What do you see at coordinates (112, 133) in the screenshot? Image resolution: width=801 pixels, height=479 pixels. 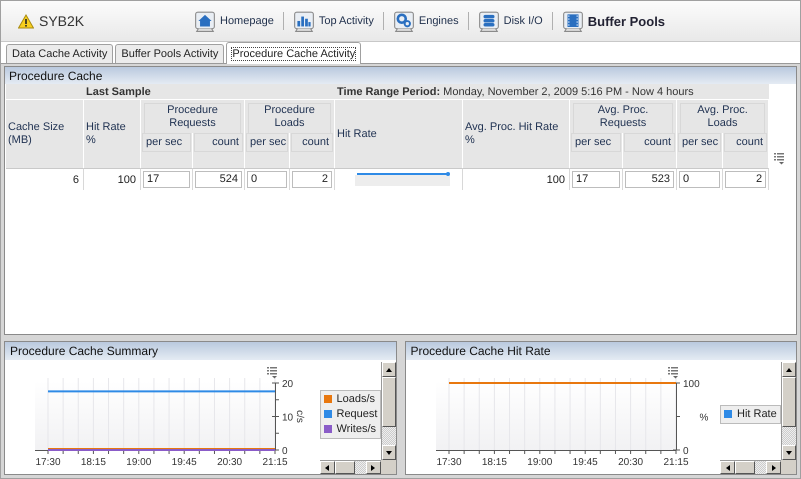 I see `column-header: Hit Rate %` at bounding box center [112, 133].